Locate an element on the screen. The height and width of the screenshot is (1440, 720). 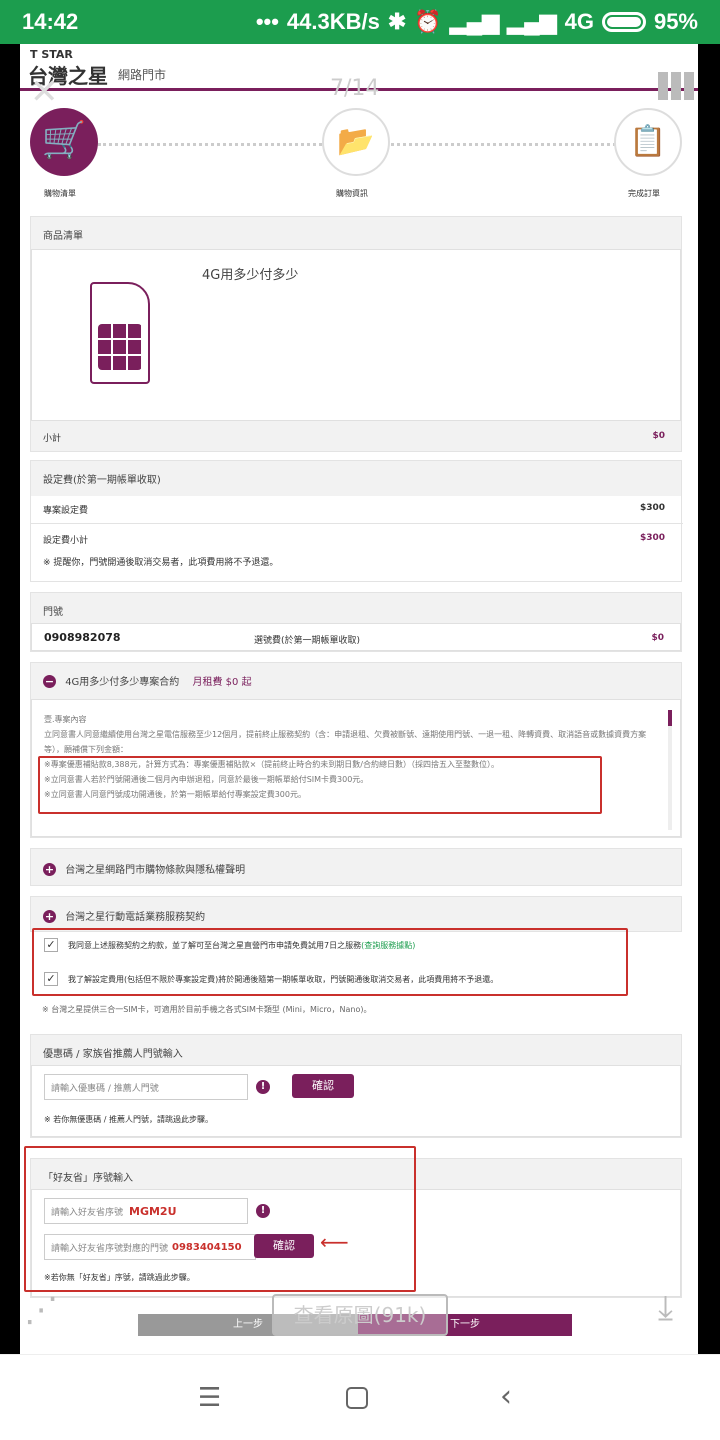
right-margin is located at coordinates (709, 699).